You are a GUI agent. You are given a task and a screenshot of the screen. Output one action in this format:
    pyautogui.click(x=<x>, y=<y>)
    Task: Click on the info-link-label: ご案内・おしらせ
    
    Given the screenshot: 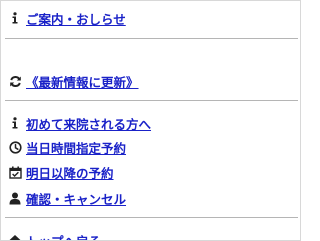 What is the action you would take?
    pyautogui.click(x=76, y=18)
    